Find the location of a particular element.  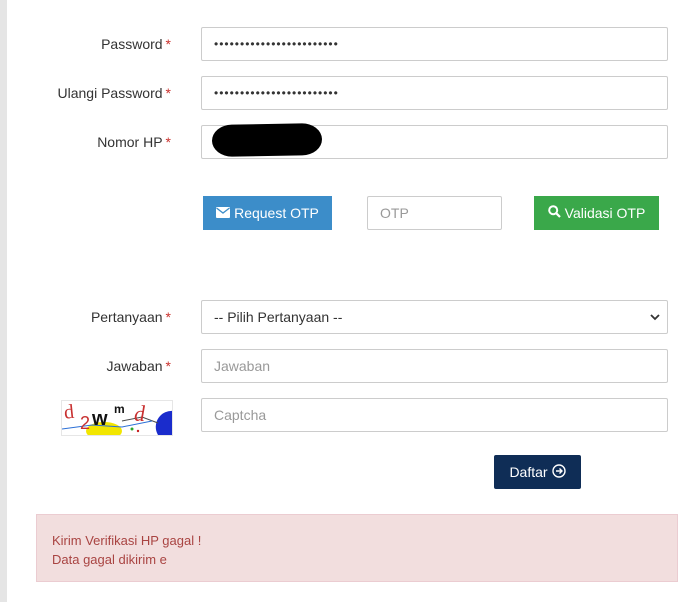

question-select: -- Pilih Pertanyaan -- is located at coordinates (434, 317).